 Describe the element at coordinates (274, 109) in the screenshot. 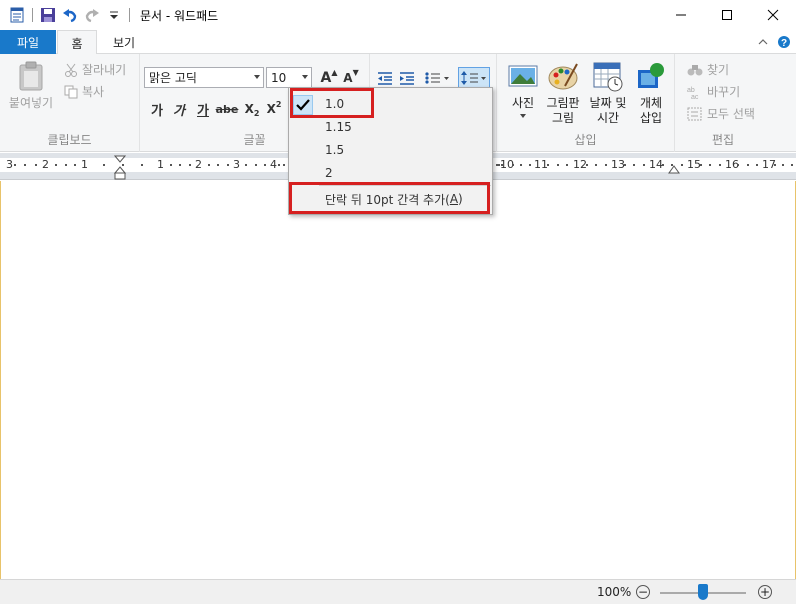

I see `superscript-button: X2` at that location.